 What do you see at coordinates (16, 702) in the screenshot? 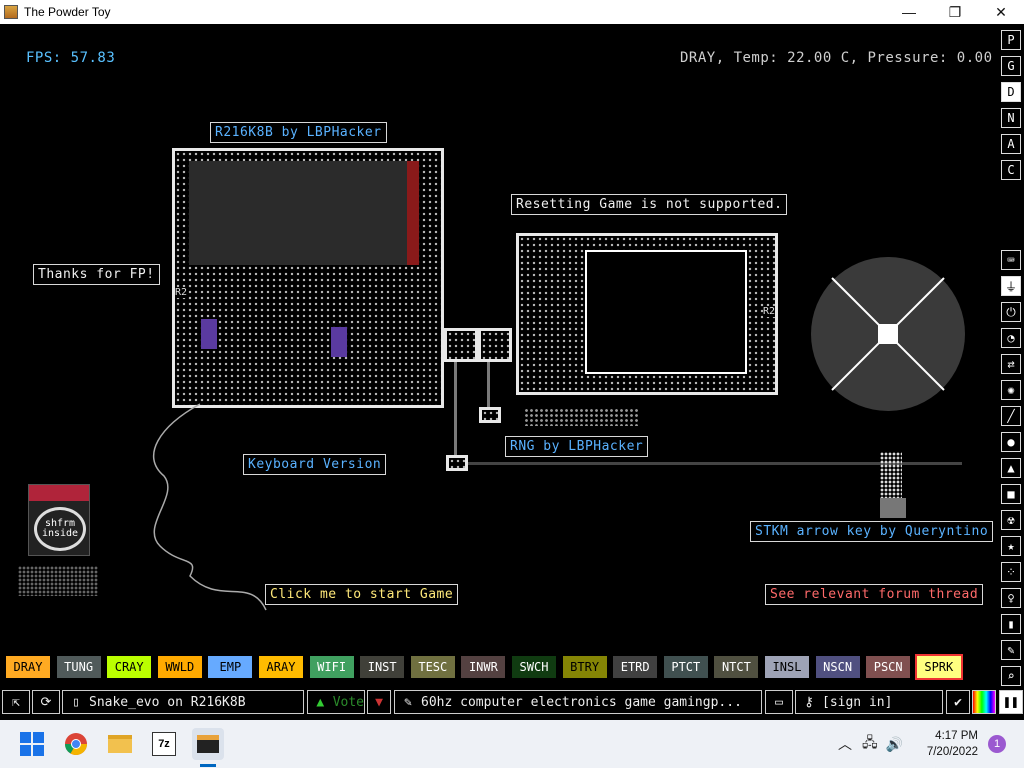
I see `open-save-button: ⇱` at bounding box center [16, 702].